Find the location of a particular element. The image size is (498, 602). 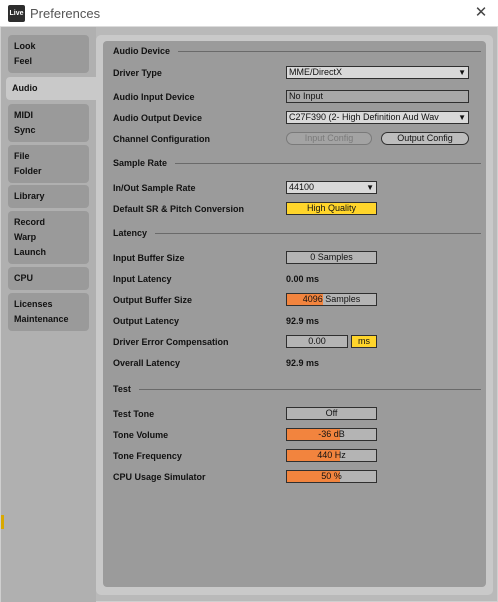

dropdown-value: High Quality is located at coordinates (331, 208).